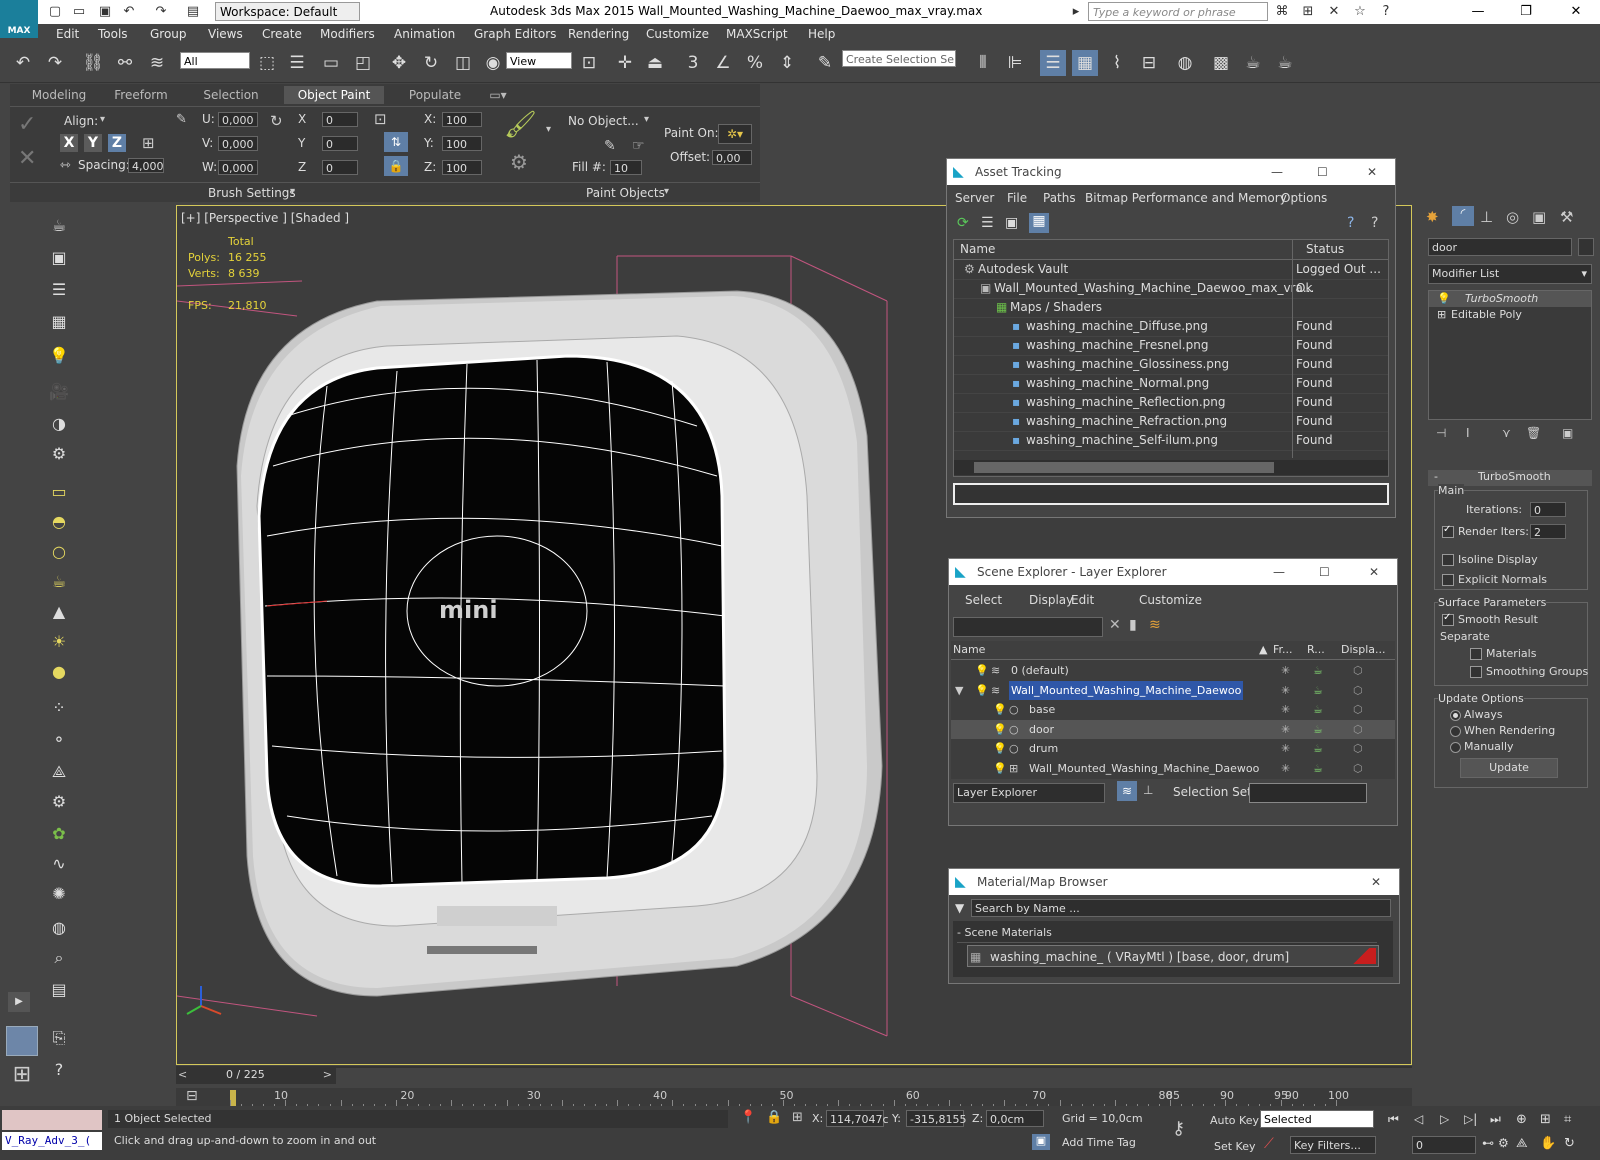 The height and width of the screenshot is (1160, 1600). Describe the element at coordinates (899, 58) in the screenshot. I see `named-selection-set-input: Create Selection Se` at that location.